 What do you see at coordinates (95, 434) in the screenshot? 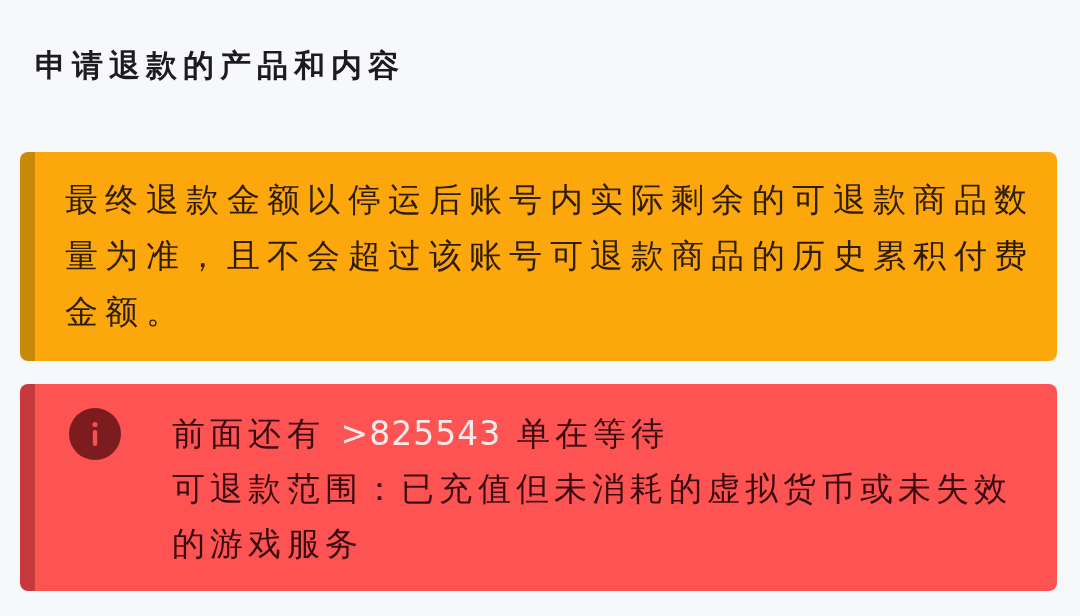
I see `info-icon` at bounding box center [95, 434].